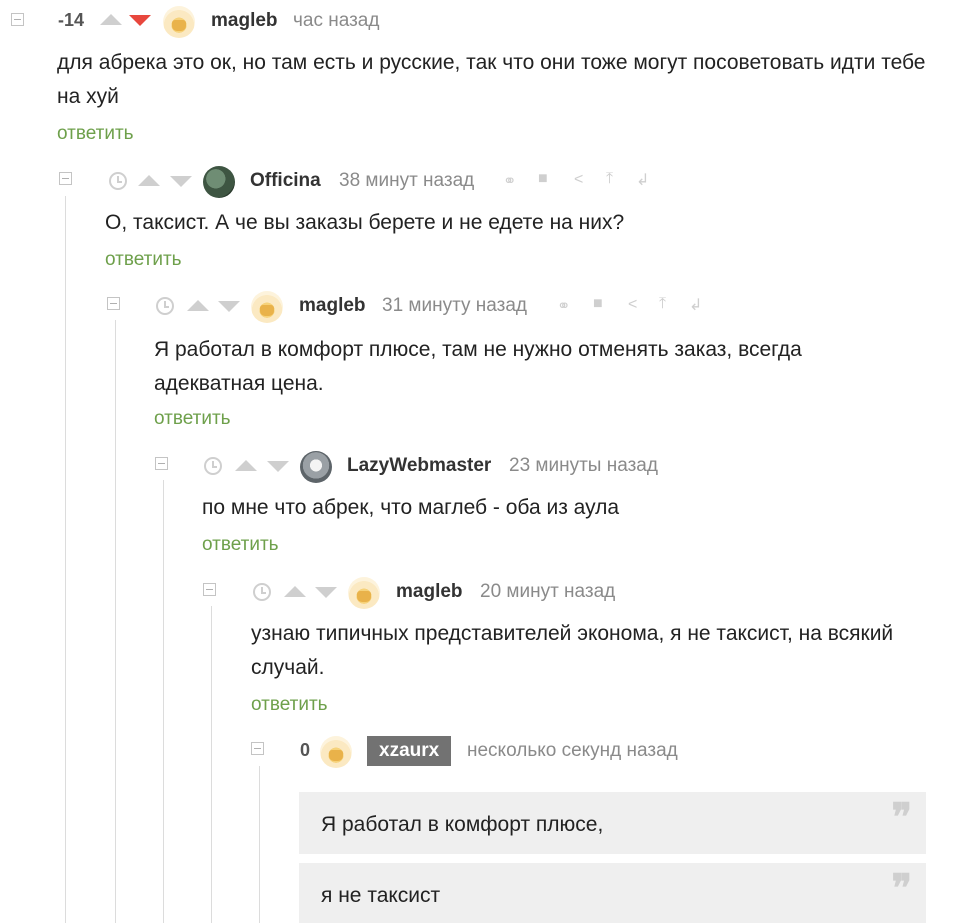 This screenshot has height=923, width=965. What do you see at coordinates (612, 823) in the screenshot?
I see `quote-block: Я работал в комфорт плюсе, ❞` at bounding box center [612, 823].